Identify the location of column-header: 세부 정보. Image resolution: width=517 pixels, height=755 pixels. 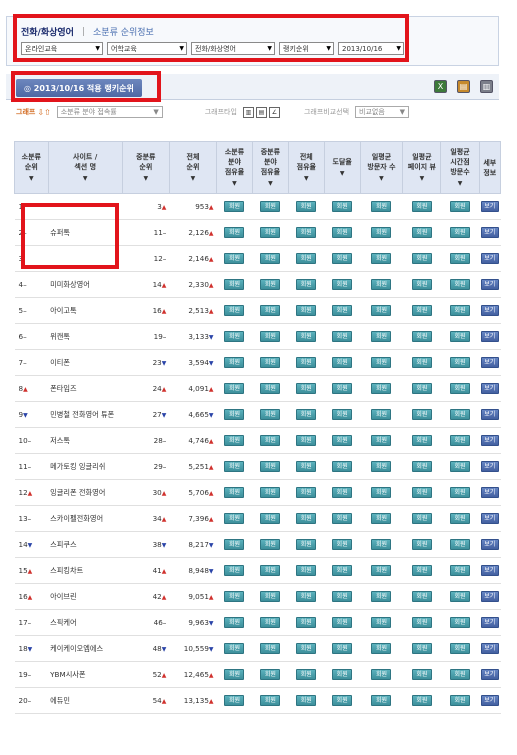
(490, 167).